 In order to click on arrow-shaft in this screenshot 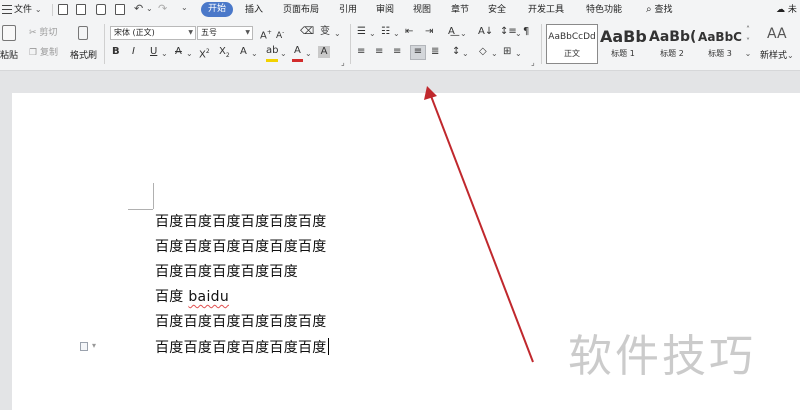, I will do `click(482, 229)`.